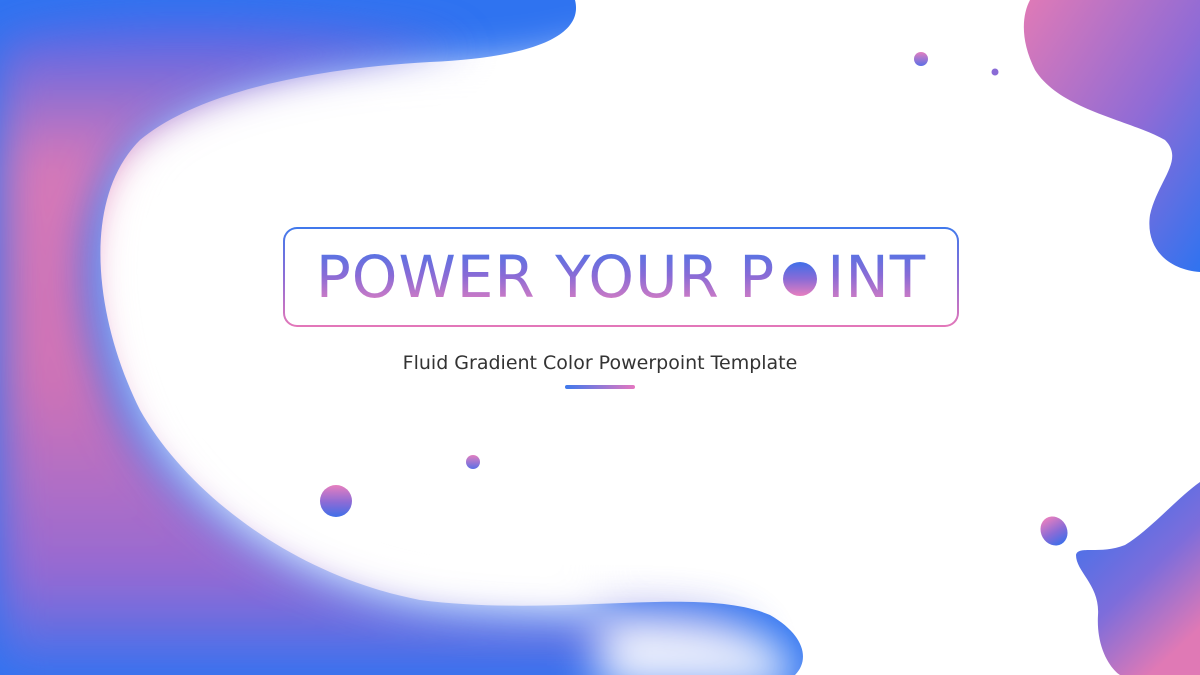  What do you see at coordinates (800, 279) in the screenshot?
I see `title-o-dot-icon` at bounding box center [800, 279].